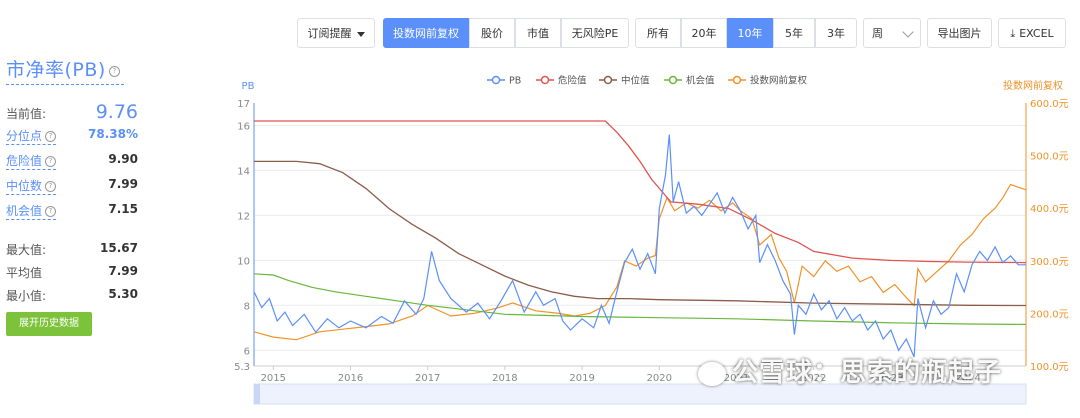  I want to click on y-right-tick-label: 100.0元, so click(1049, 367).